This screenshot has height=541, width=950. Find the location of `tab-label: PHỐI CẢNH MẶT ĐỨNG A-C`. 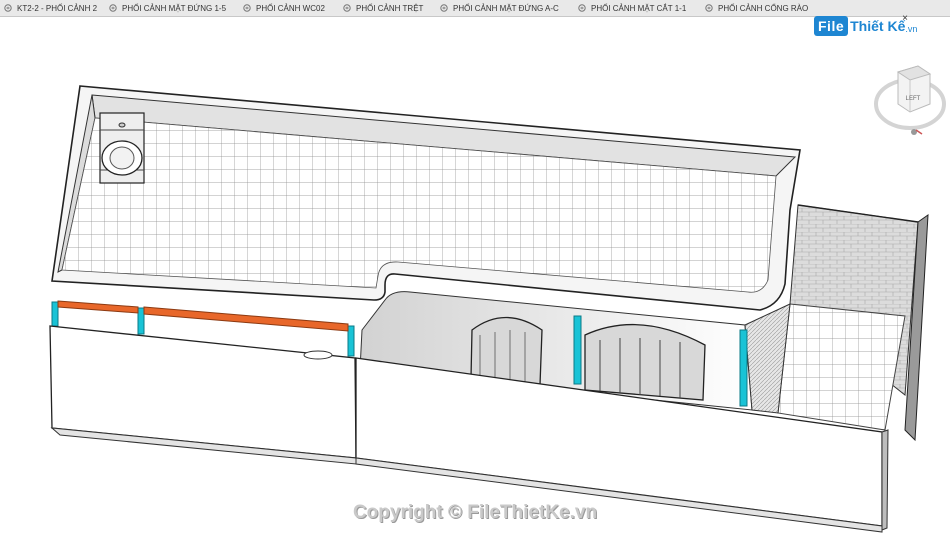

tab-label: PHỐI CẢNH MẶT ĐỨNG A-C is located at coordinates (506, 8).